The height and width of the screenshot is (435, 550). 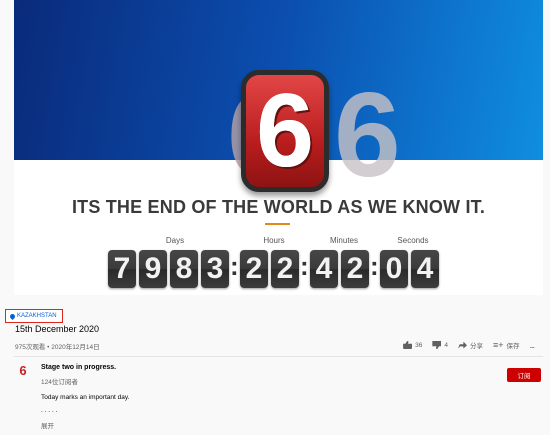 I want to click on video-title: 15th December 2020, so click(x=57, y=329).